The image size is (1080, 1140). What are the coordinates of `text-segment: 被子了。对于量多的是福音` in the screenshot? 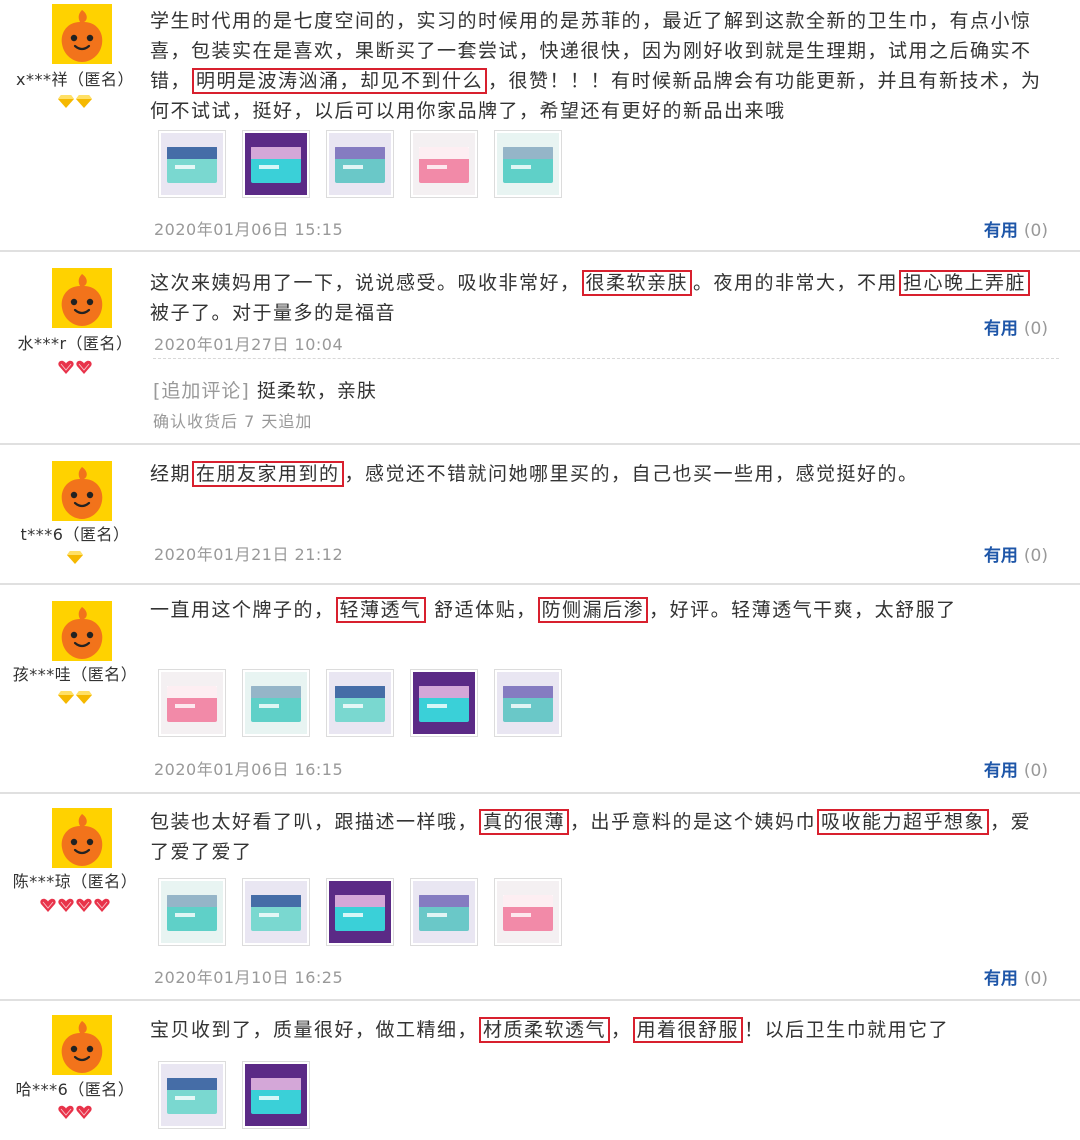 It's located at (273, 313).